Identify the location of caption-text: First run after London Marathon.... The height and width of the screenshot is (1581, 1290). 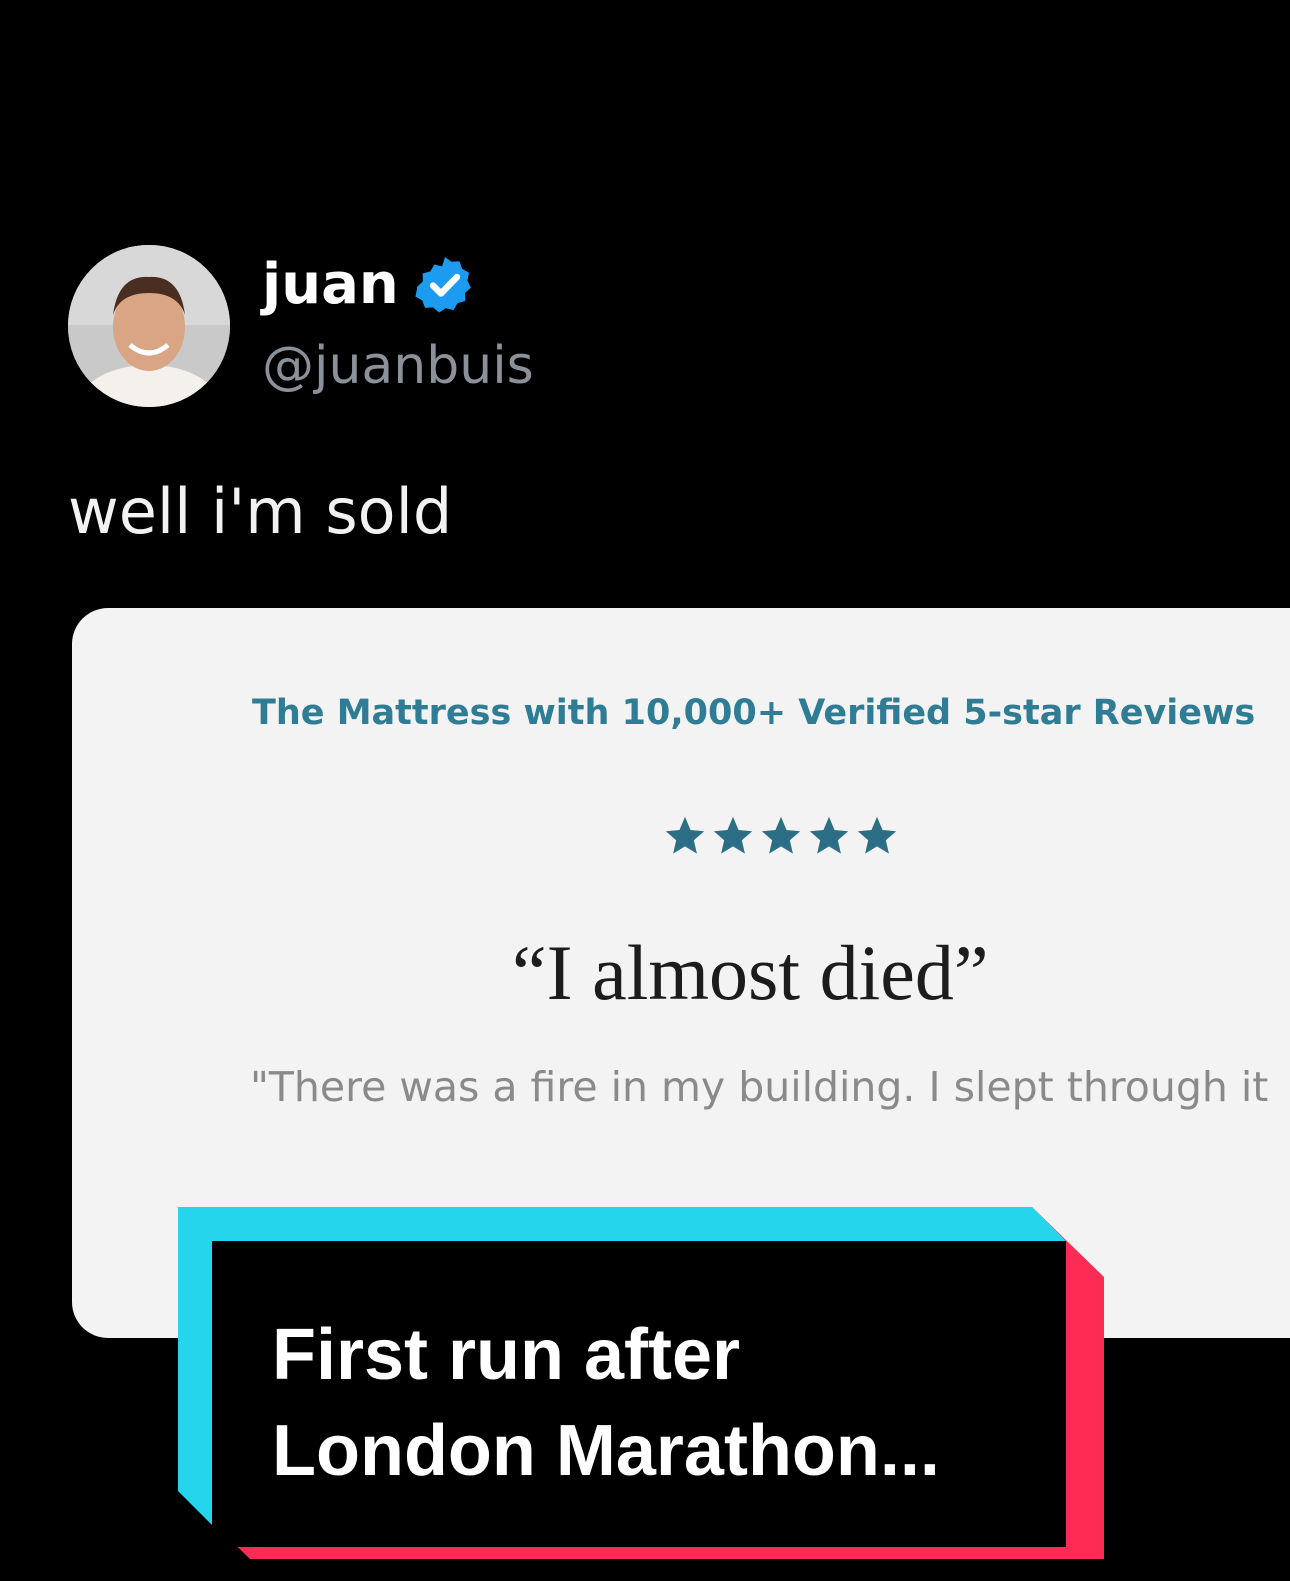
(606, 1403).